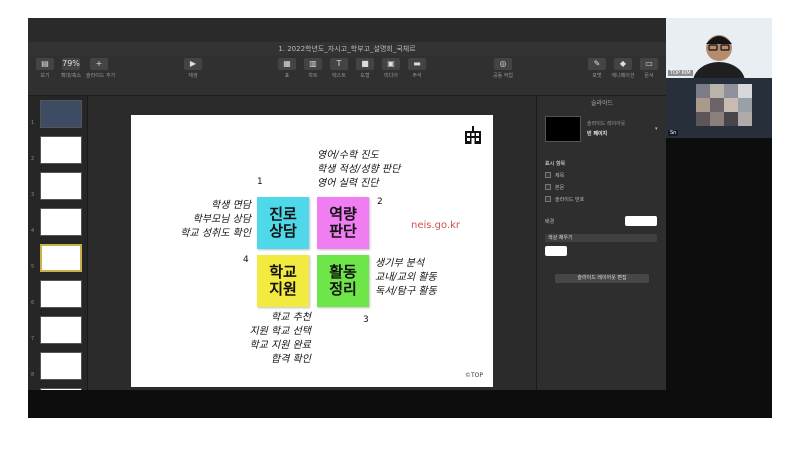 This screenshot has height=456, width=800. What do you see at coordinates (560, 176) in the screenshot?
I see `checkbox-title-label: 제목` at bounding box center [560, 176].